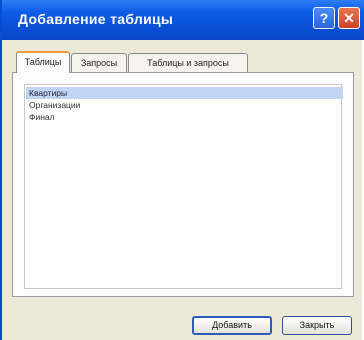 The image size is (364, 340). What do you see at coordinates (183, 20) in the screenshot?
I see `title-bar: Добавление таблицы ? ✕` at bounding box center [183, 20].